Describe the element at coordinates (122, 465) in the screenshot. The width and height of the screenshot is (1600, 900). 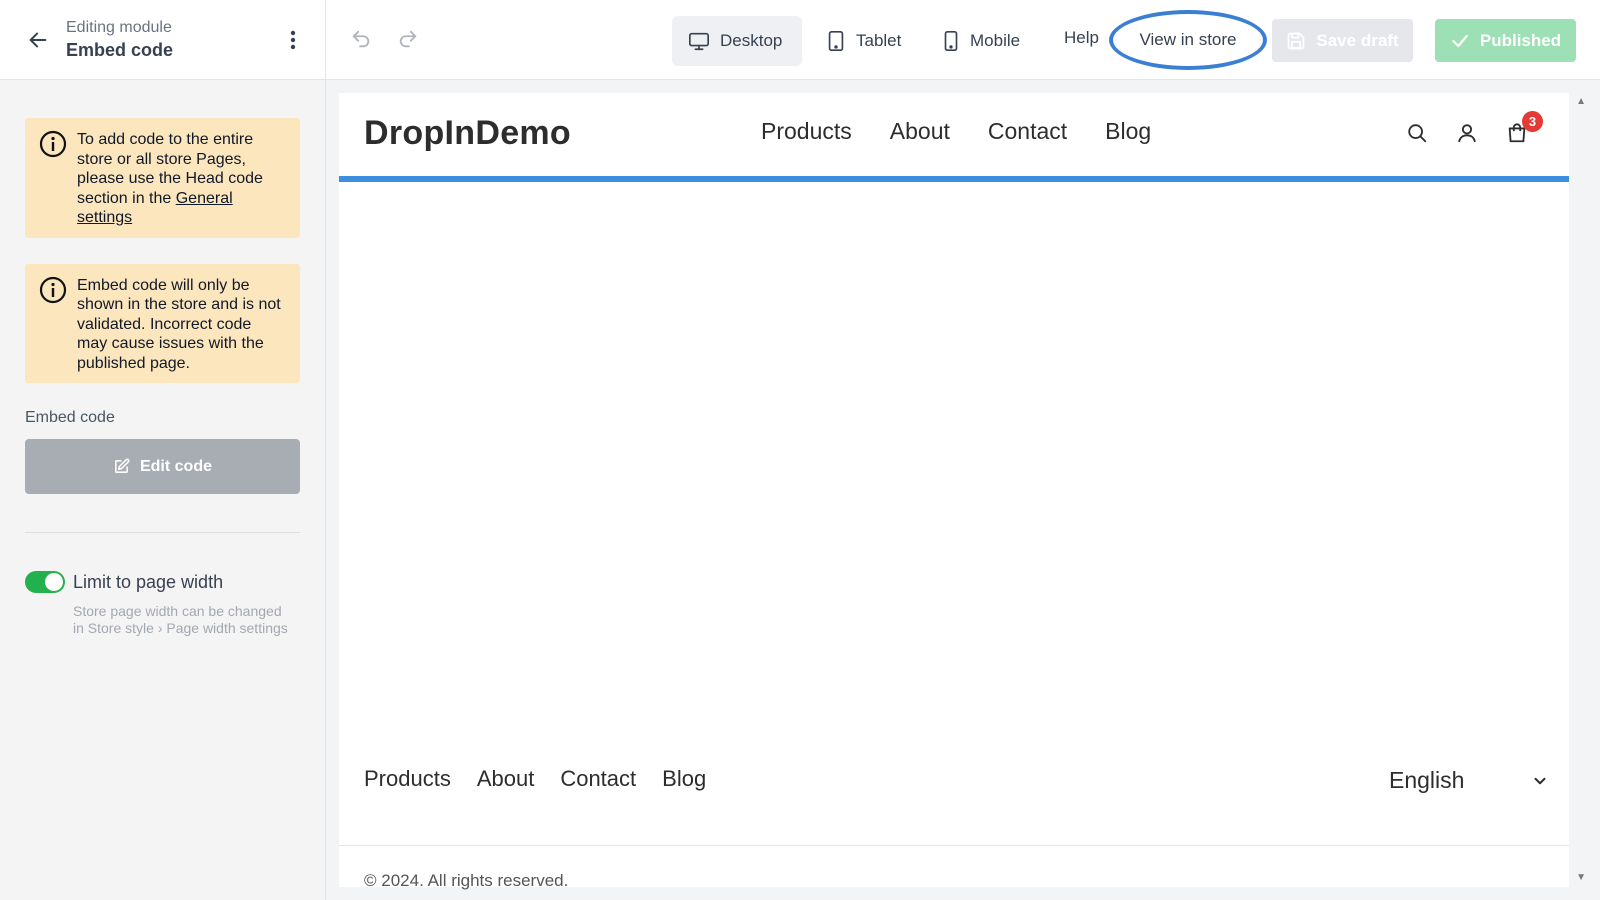
I see `edit-icon` at that location.